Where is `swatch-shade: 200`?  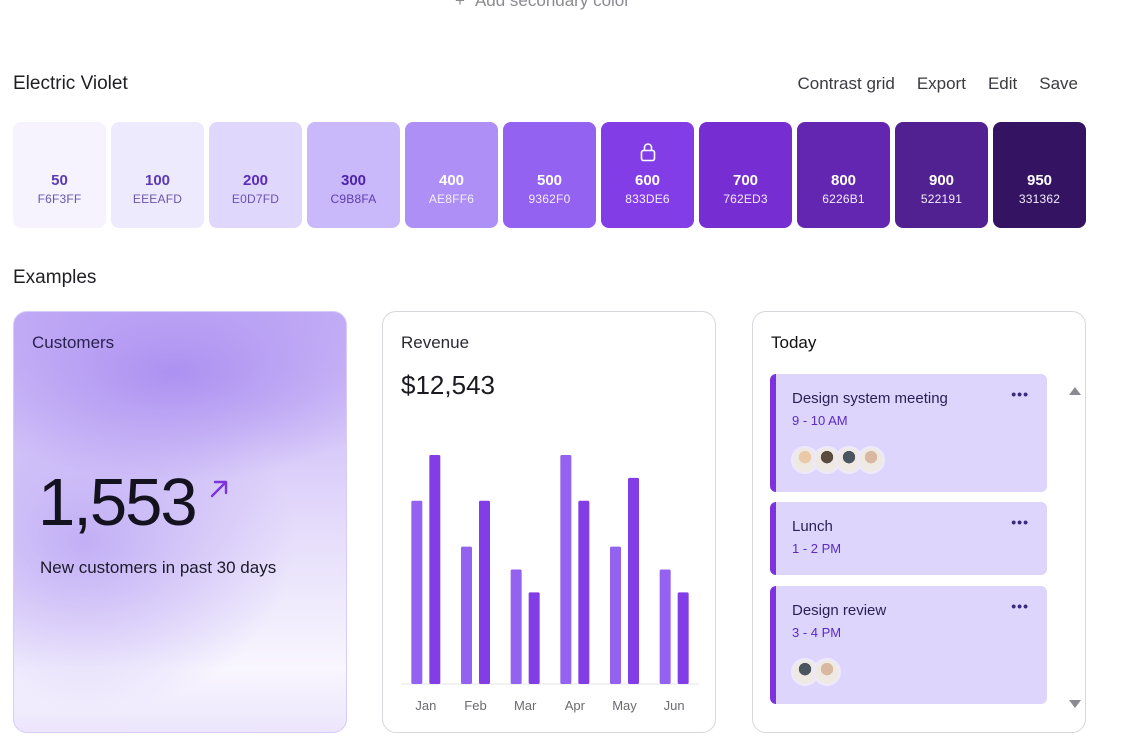 swatch-shade: 200 is located at coordinates (255, 180).